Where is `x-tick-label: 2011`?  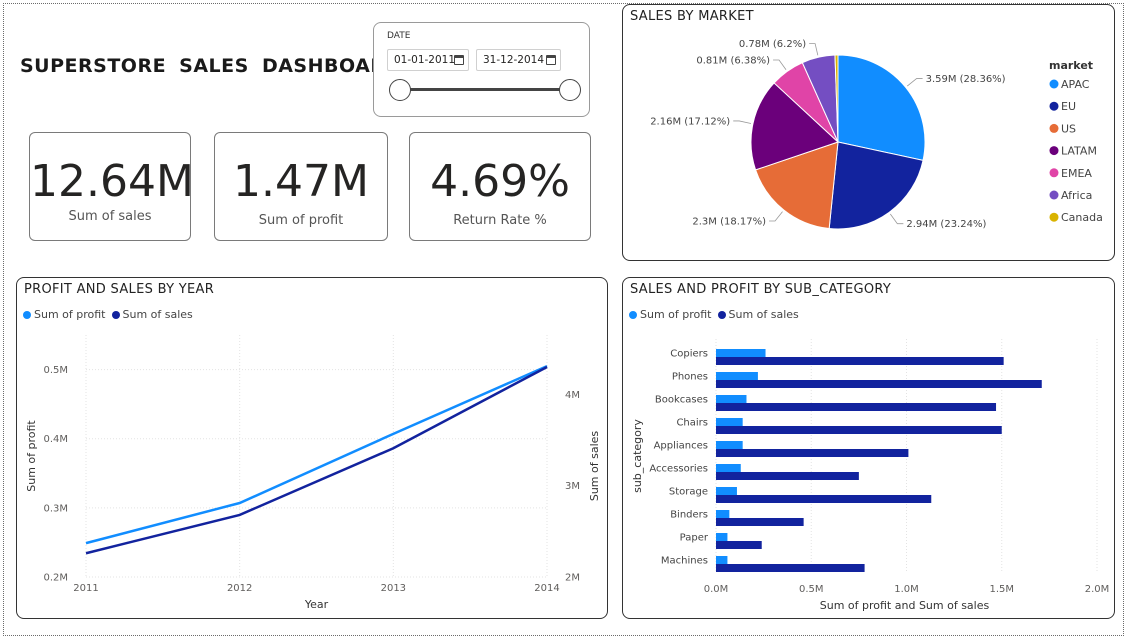
x-tick-label: 2011 is located at coordinates (85, 588).